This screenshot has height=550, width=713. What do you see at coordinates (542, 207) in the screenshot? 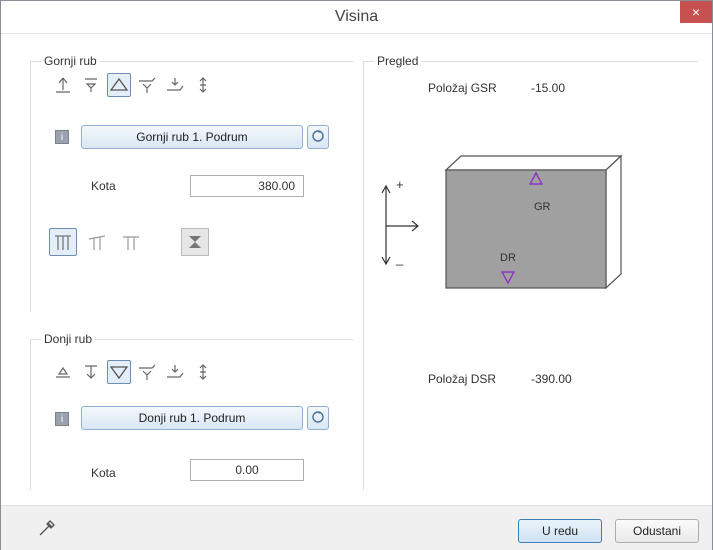
I see `gr-label: GR` at bounding box center [542, 207].